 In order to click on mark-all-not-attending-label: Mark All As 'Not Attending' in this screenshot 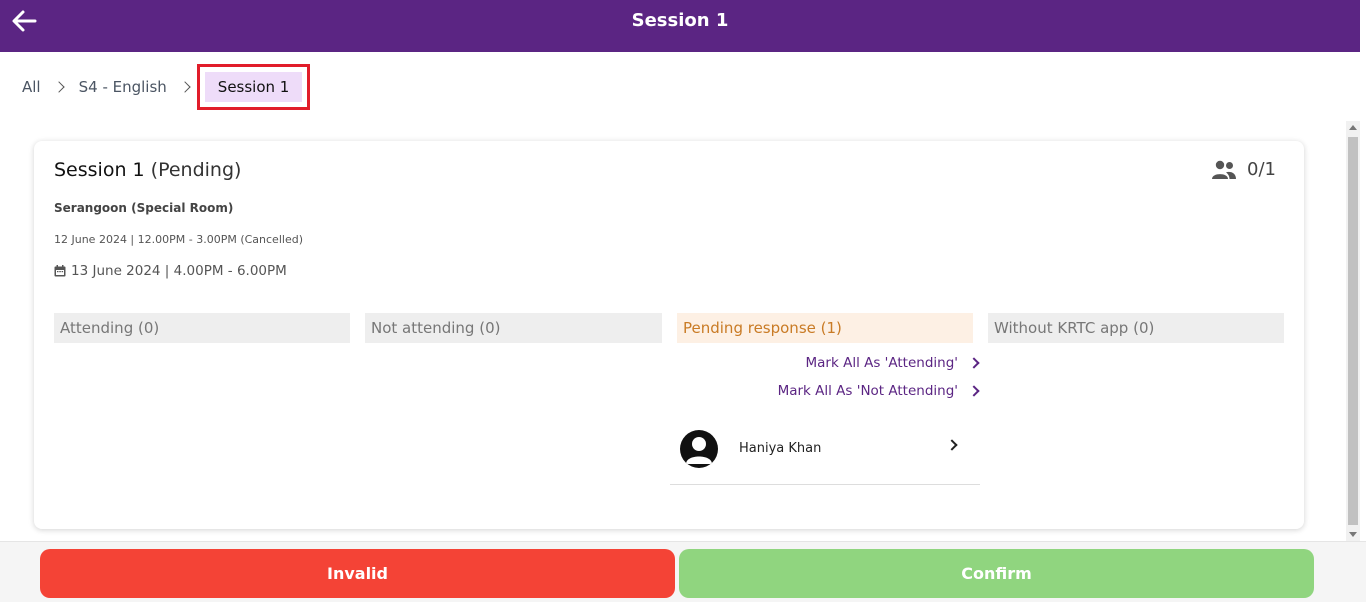, I will do `click(867, 391)`.